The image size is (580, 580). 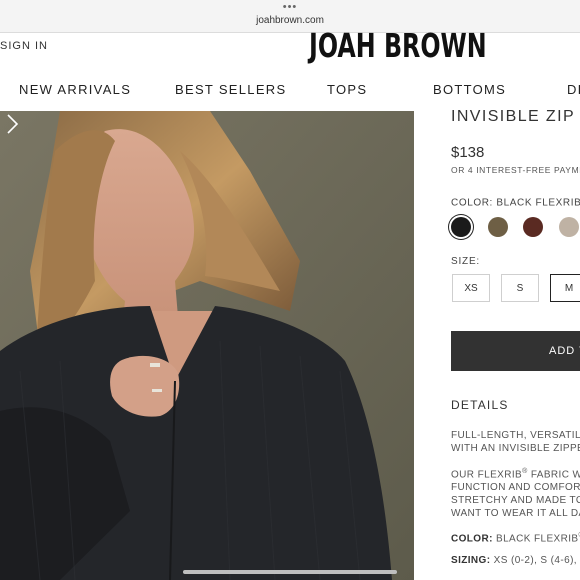 I want to click on size-label: SIZE:, so click(x=466, y=261).